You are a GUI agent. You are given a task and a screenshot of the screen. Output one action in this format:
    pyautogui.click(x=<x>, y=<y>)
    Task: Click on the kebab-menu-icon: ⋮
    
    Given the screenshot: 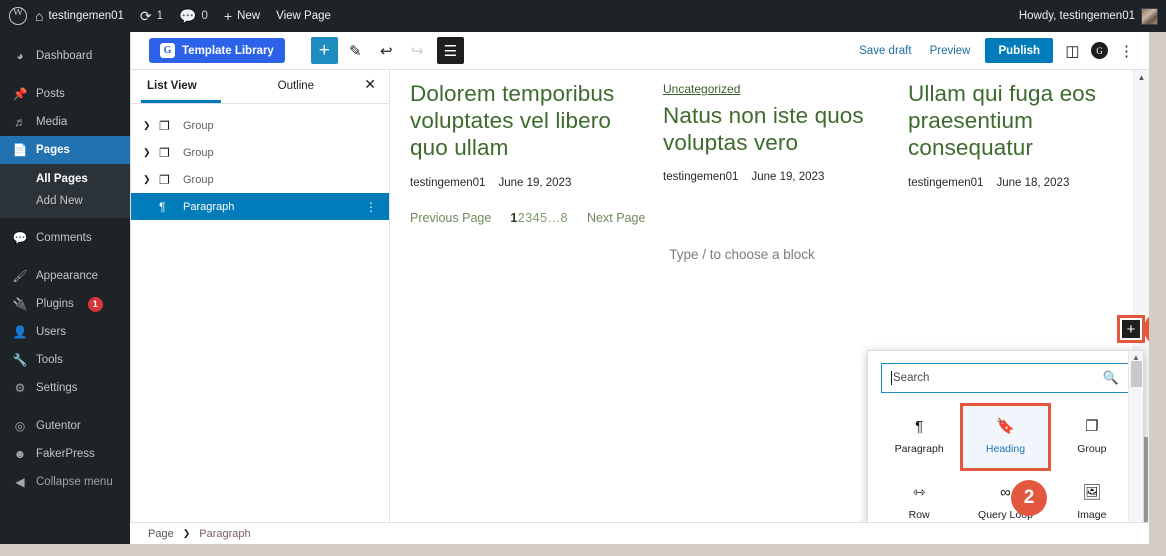 What is the action you would take?
    pyautogui.click(x=371, y=207)
    